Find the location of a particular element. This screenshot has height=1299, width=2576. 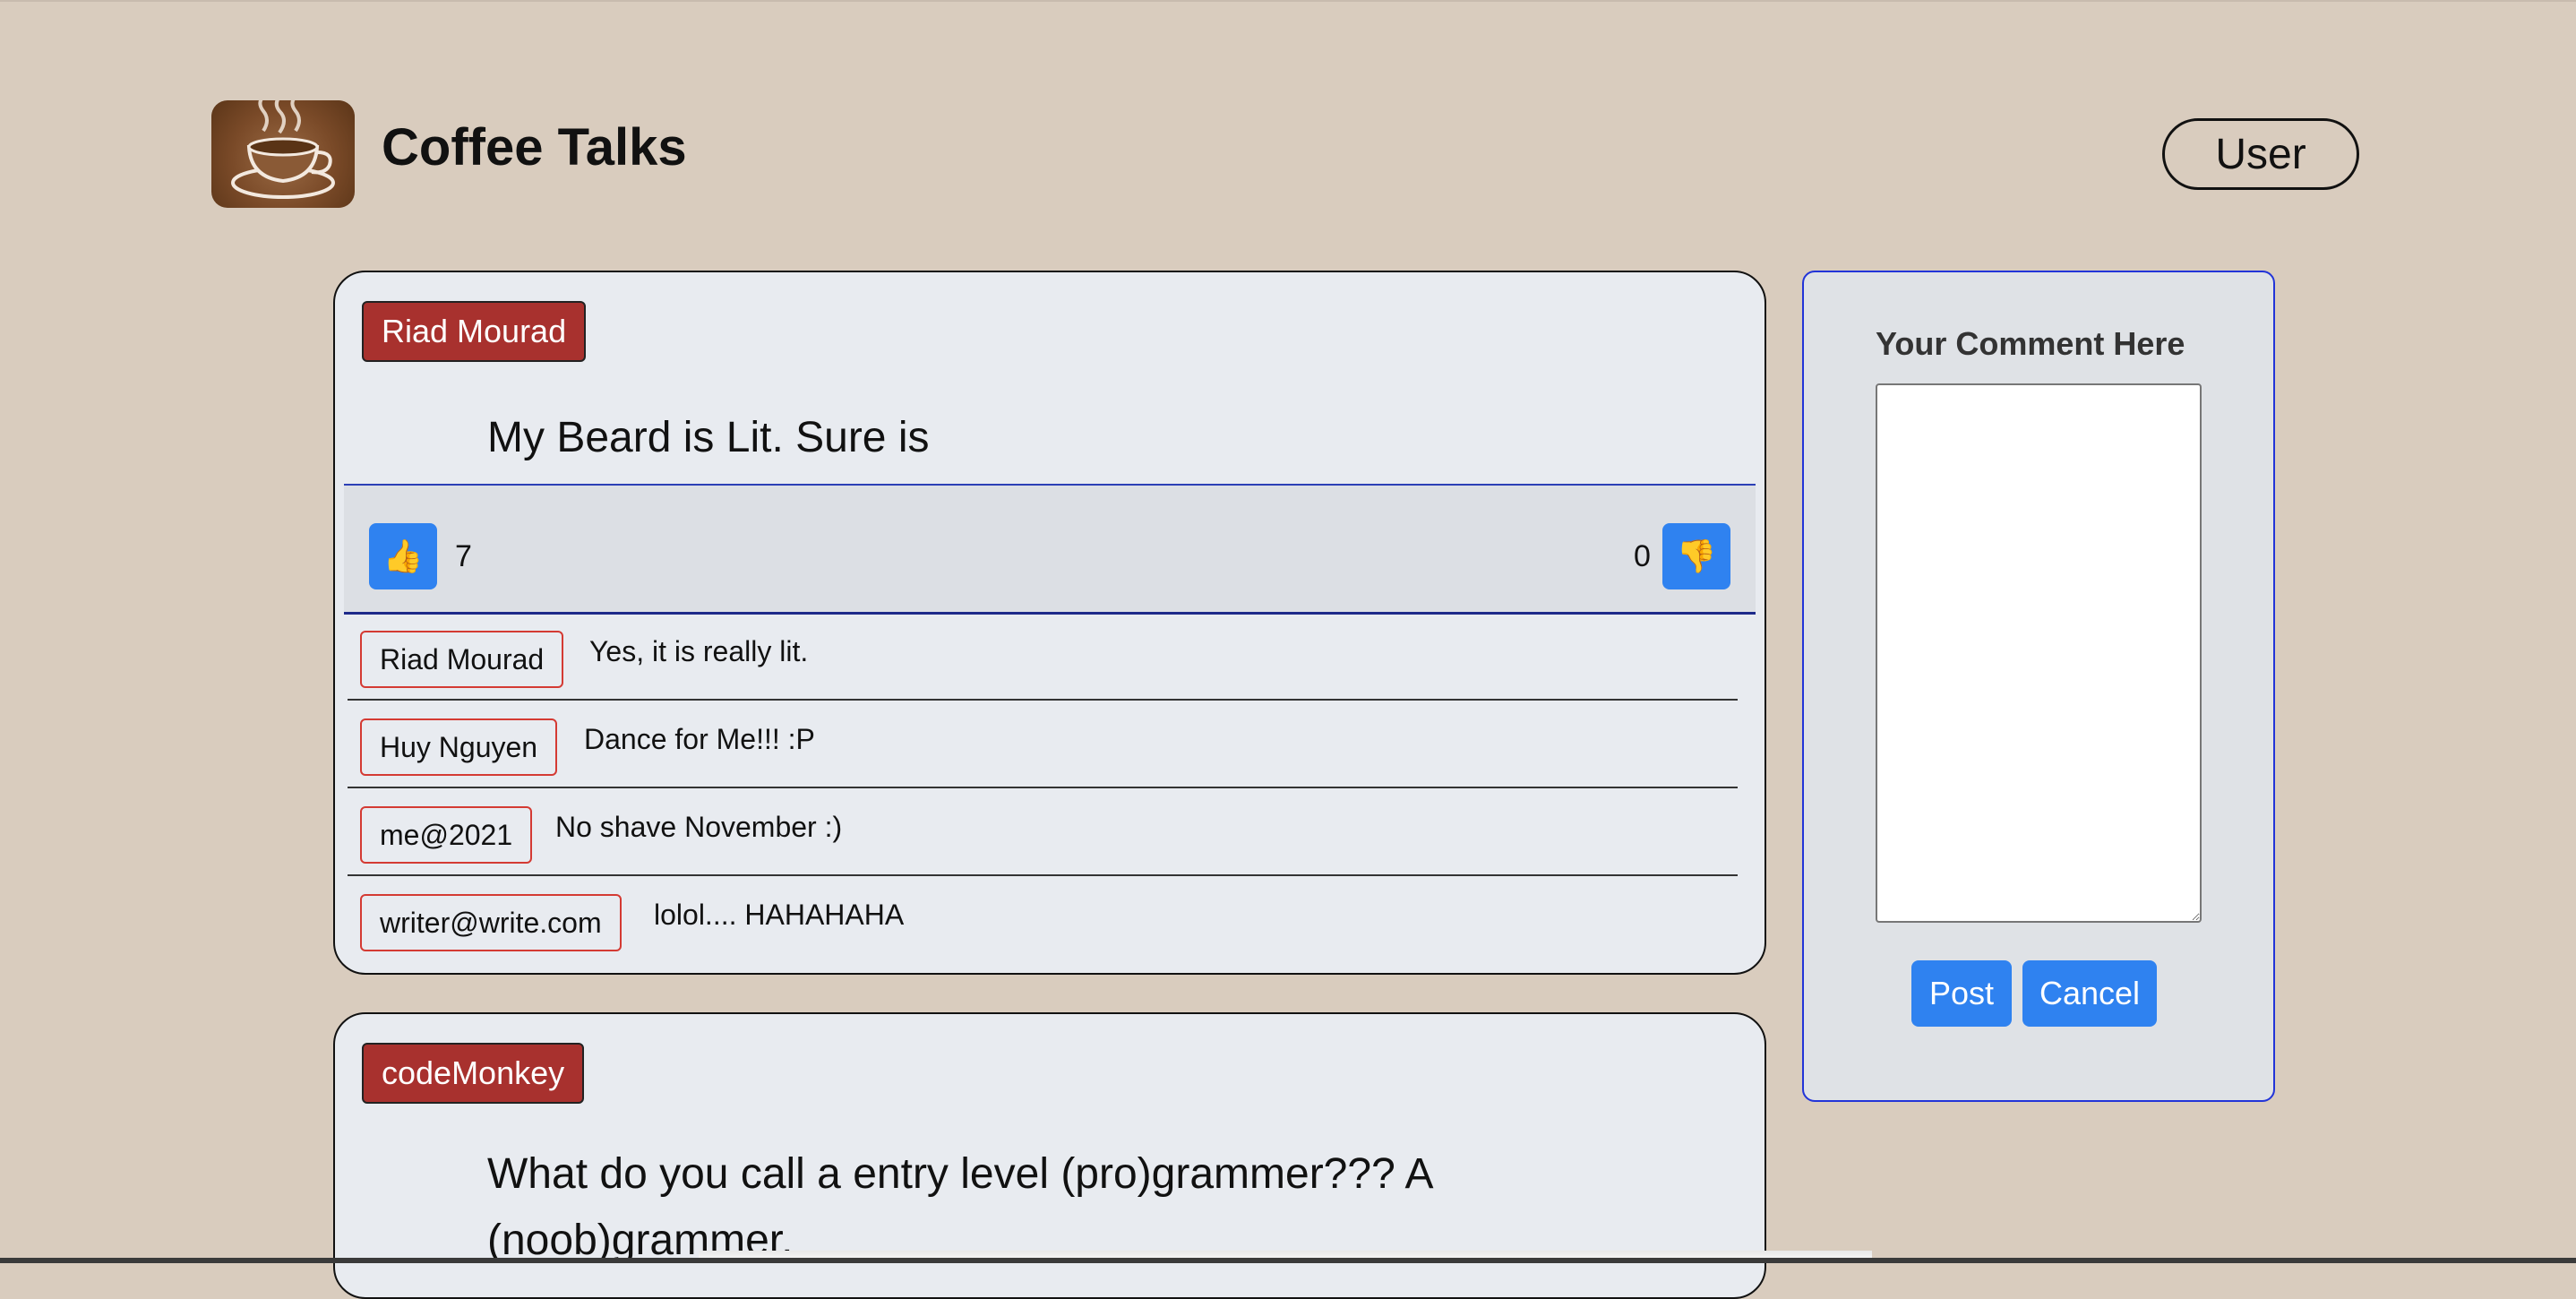

comment-label: Your Comment Here is located at coordinates (2030, 344).